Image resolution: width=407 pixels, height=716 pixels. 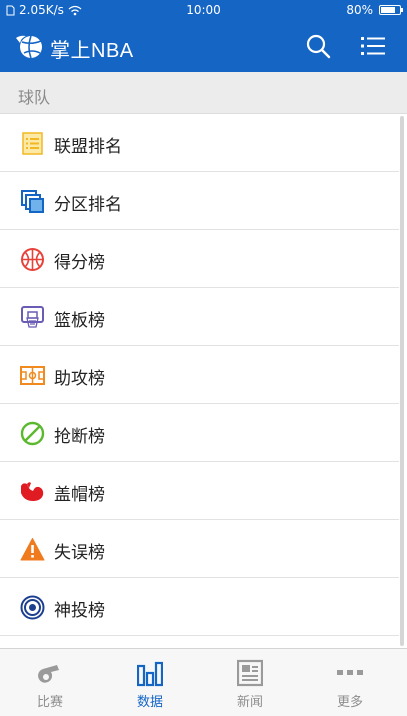 What do you see at coordinates (318, 46) in the screenshot?
I see `search-icon` at bounding box center [318, 46].